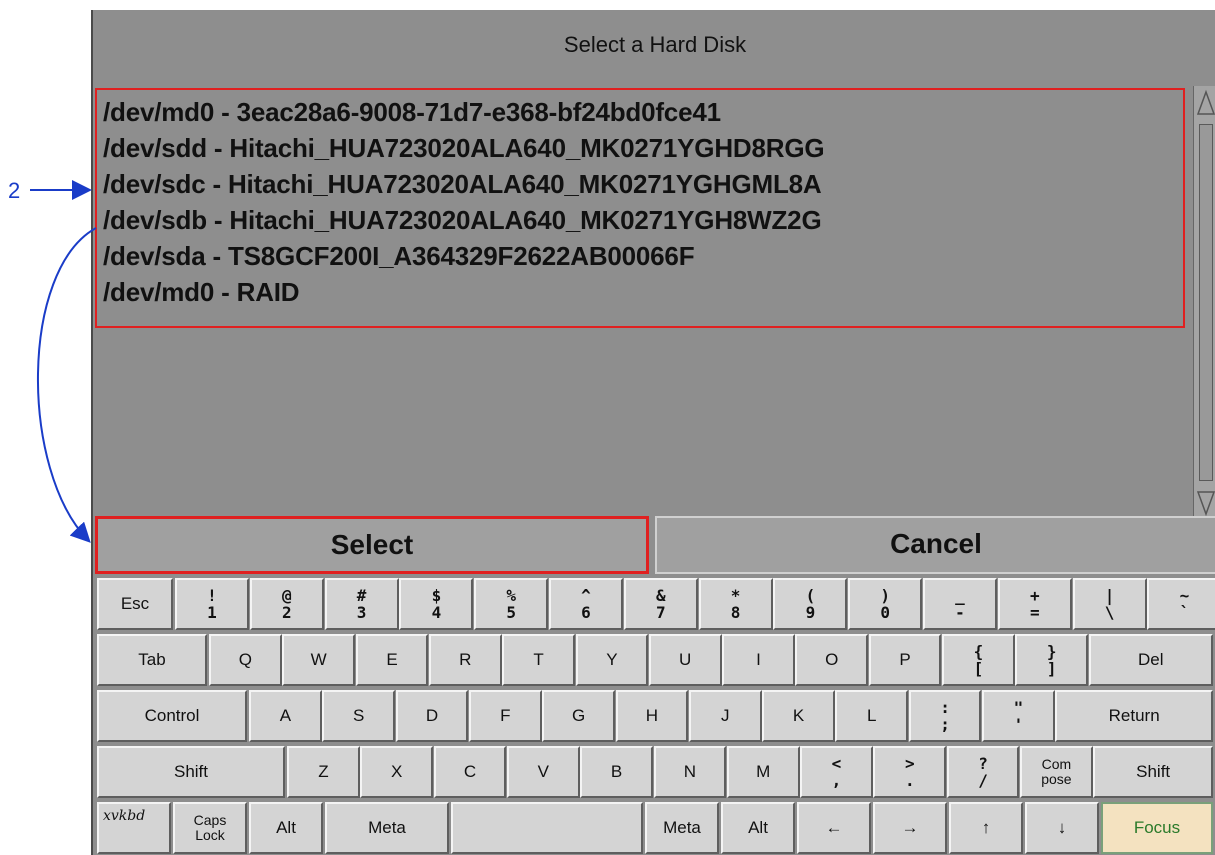 The width and height of the screenshot is (1215, 855). I want to click on key-key: ↑, so click(986, 828).